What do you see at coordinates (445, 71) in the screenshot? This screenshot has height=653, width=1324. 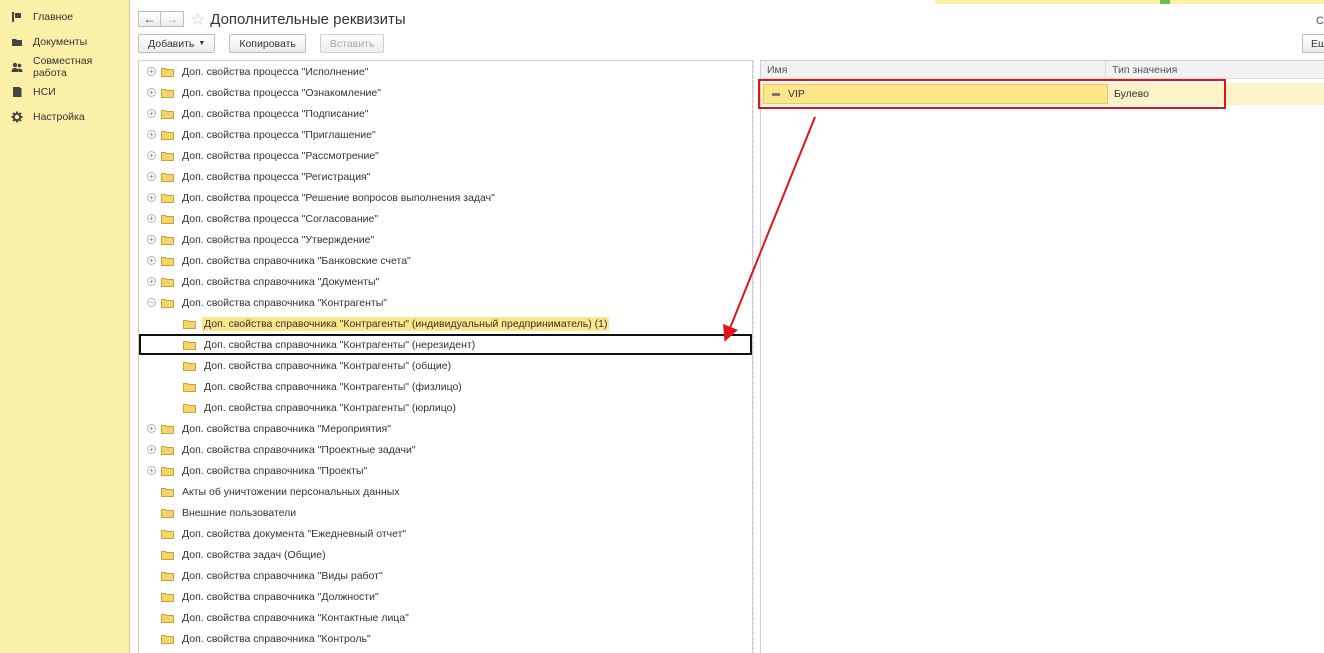 I see `tree-row: + Доп. свойства процесса "Исполнение"` at bounding box center [445, 71].